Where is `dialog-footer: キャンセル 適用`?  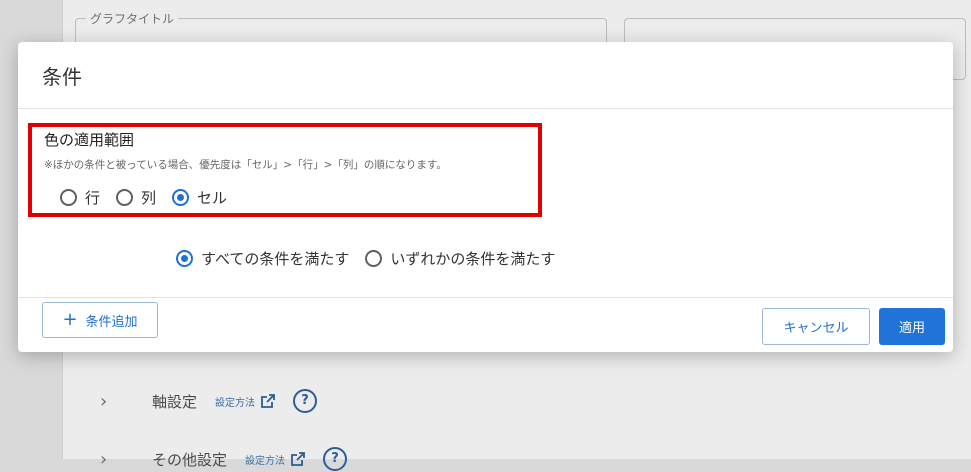
dialog-footer: キャンセル 適用 is located at coordinates (485, 325).